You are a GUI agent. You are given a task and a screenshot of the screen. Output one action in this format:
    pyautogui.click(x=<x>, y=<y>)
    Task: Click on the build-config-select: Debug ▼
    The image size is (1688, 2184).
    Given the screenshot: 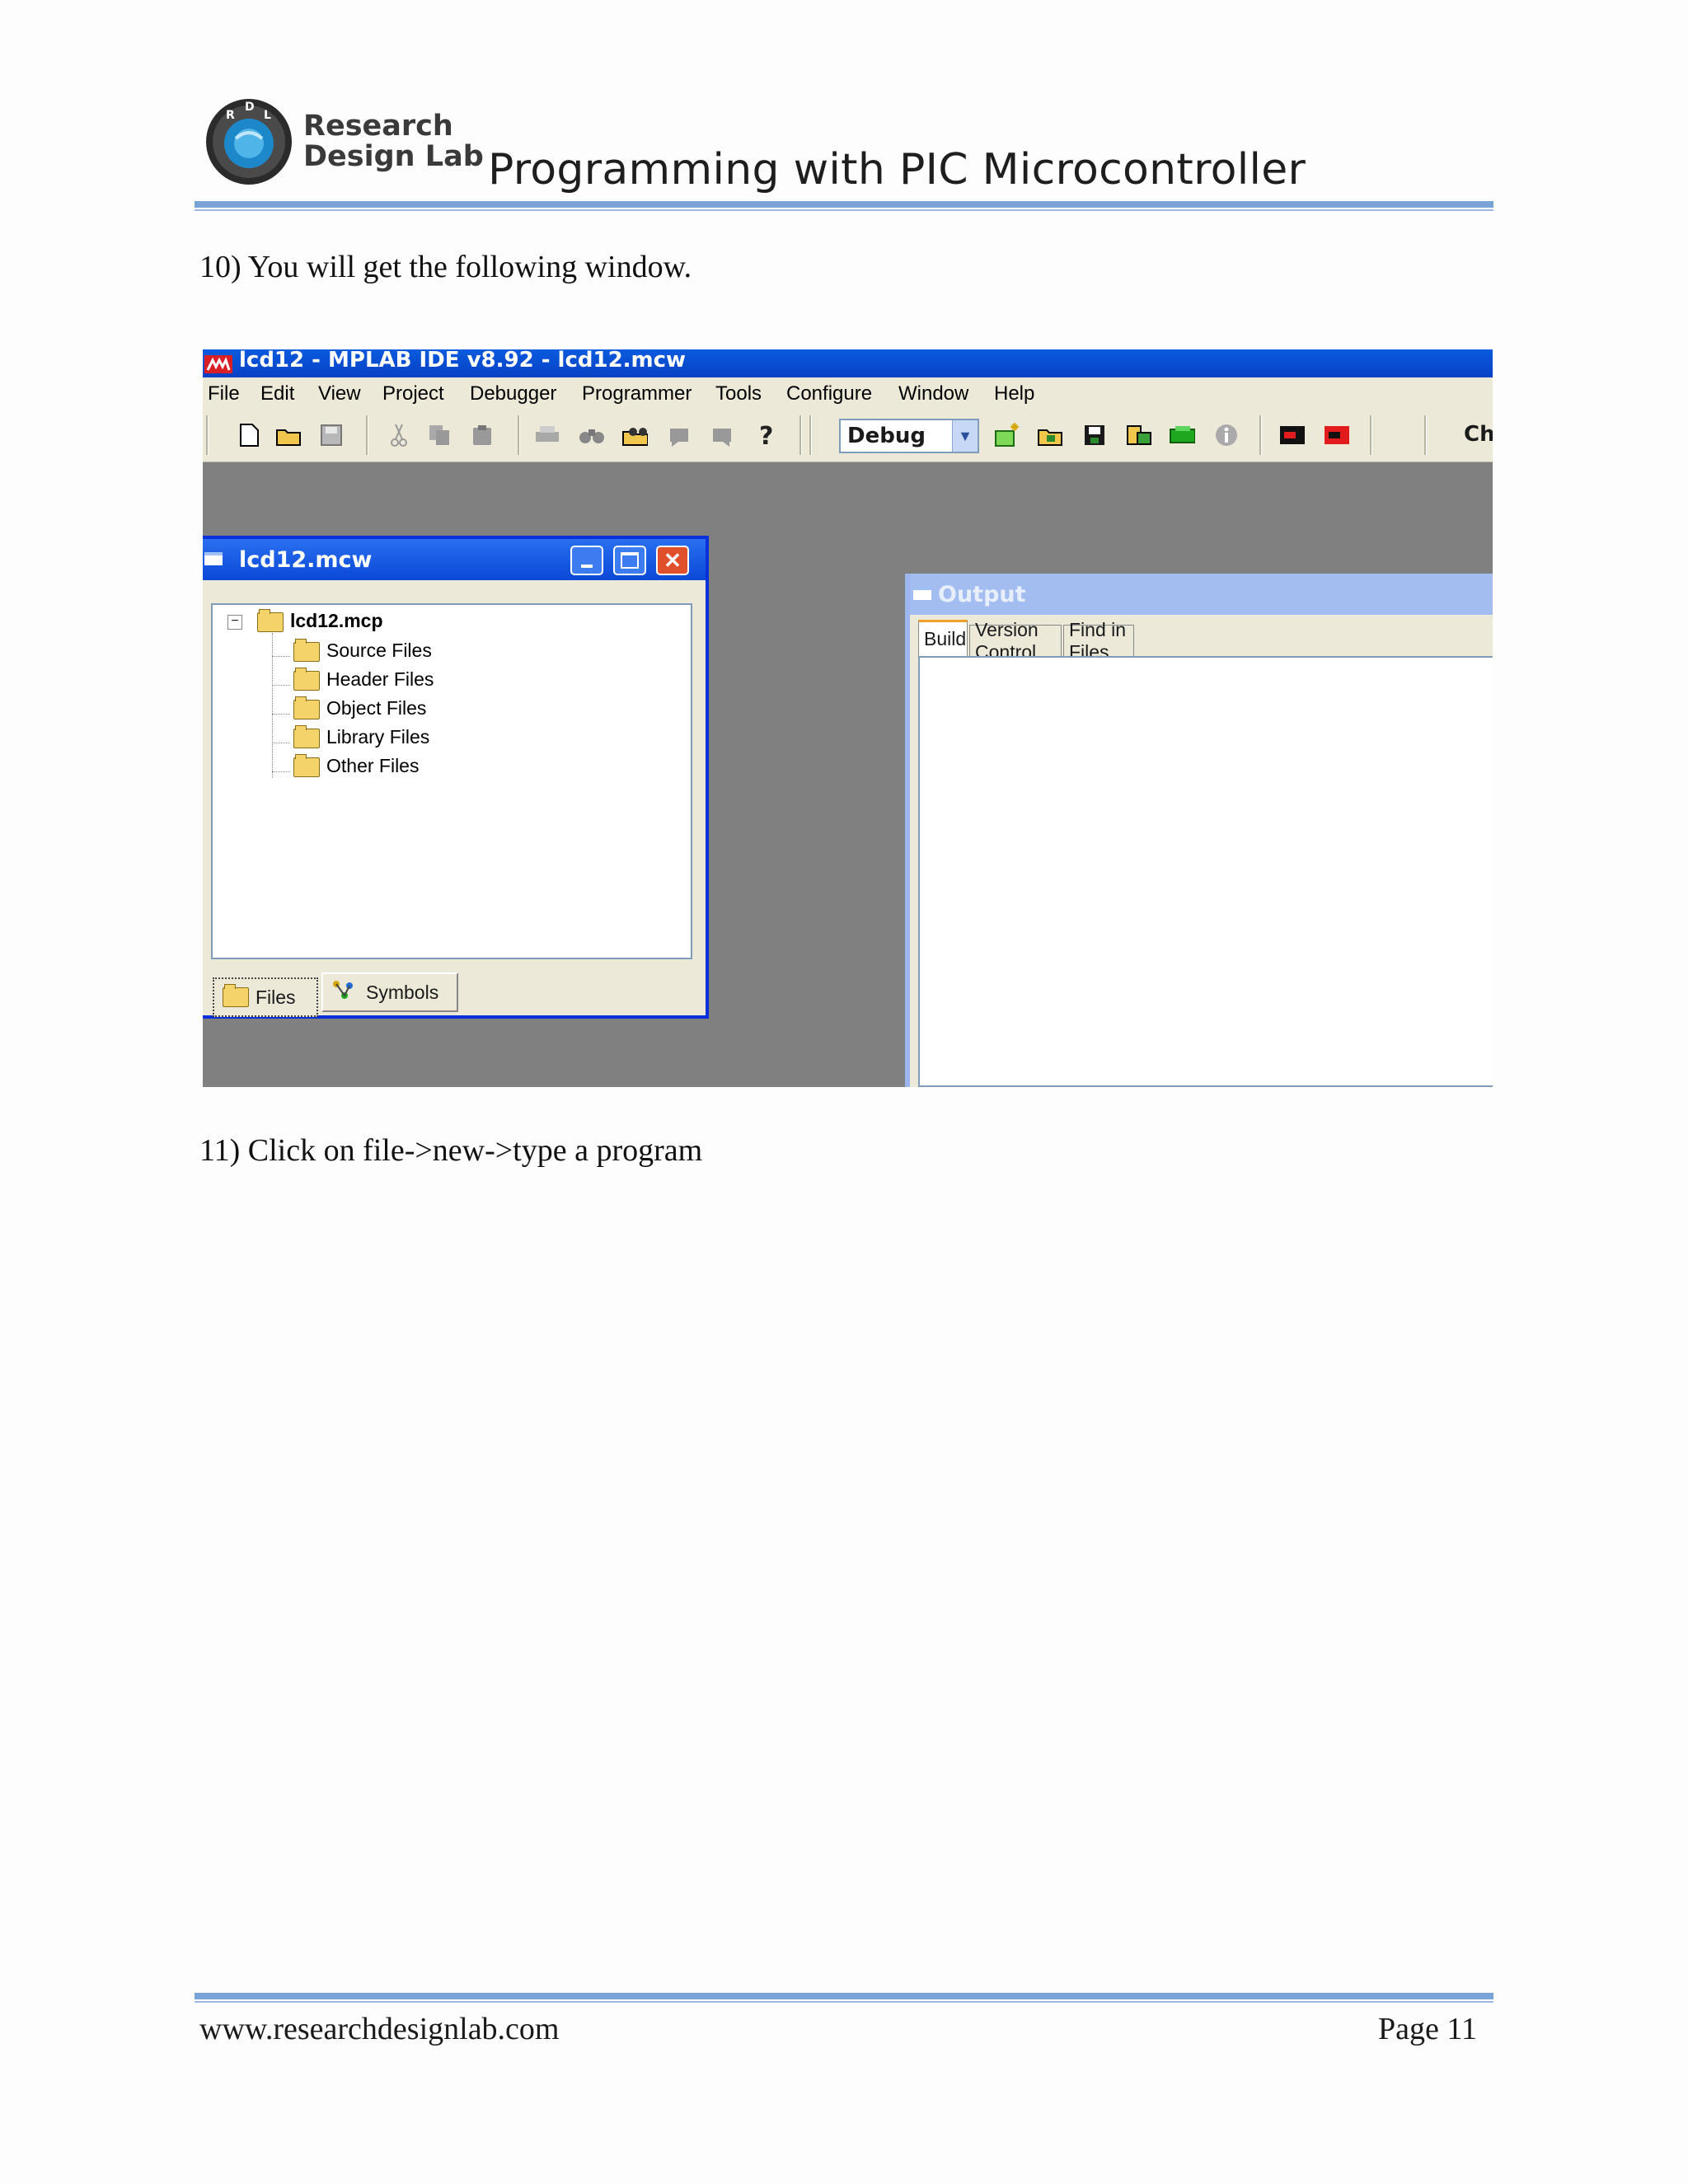 What is the action you would take?
    pyautogui.click(x=909, y=436)
    